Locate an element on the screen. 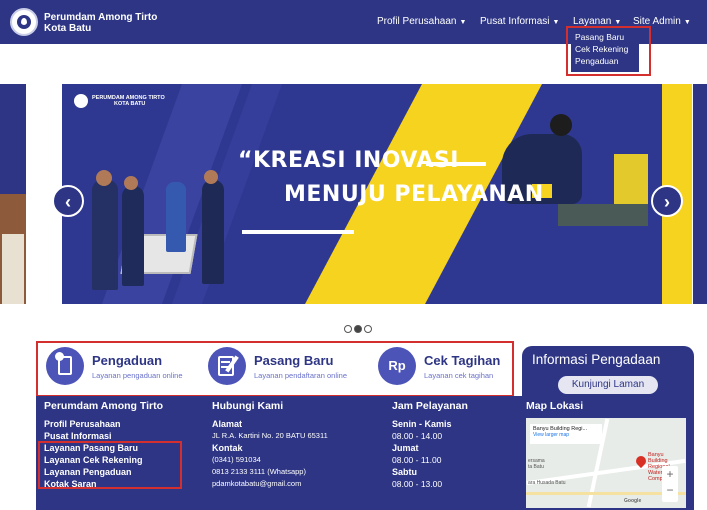 The image size is (707, 510). footer-col-map: Map Lokasi is located at coordinates (554, 409).